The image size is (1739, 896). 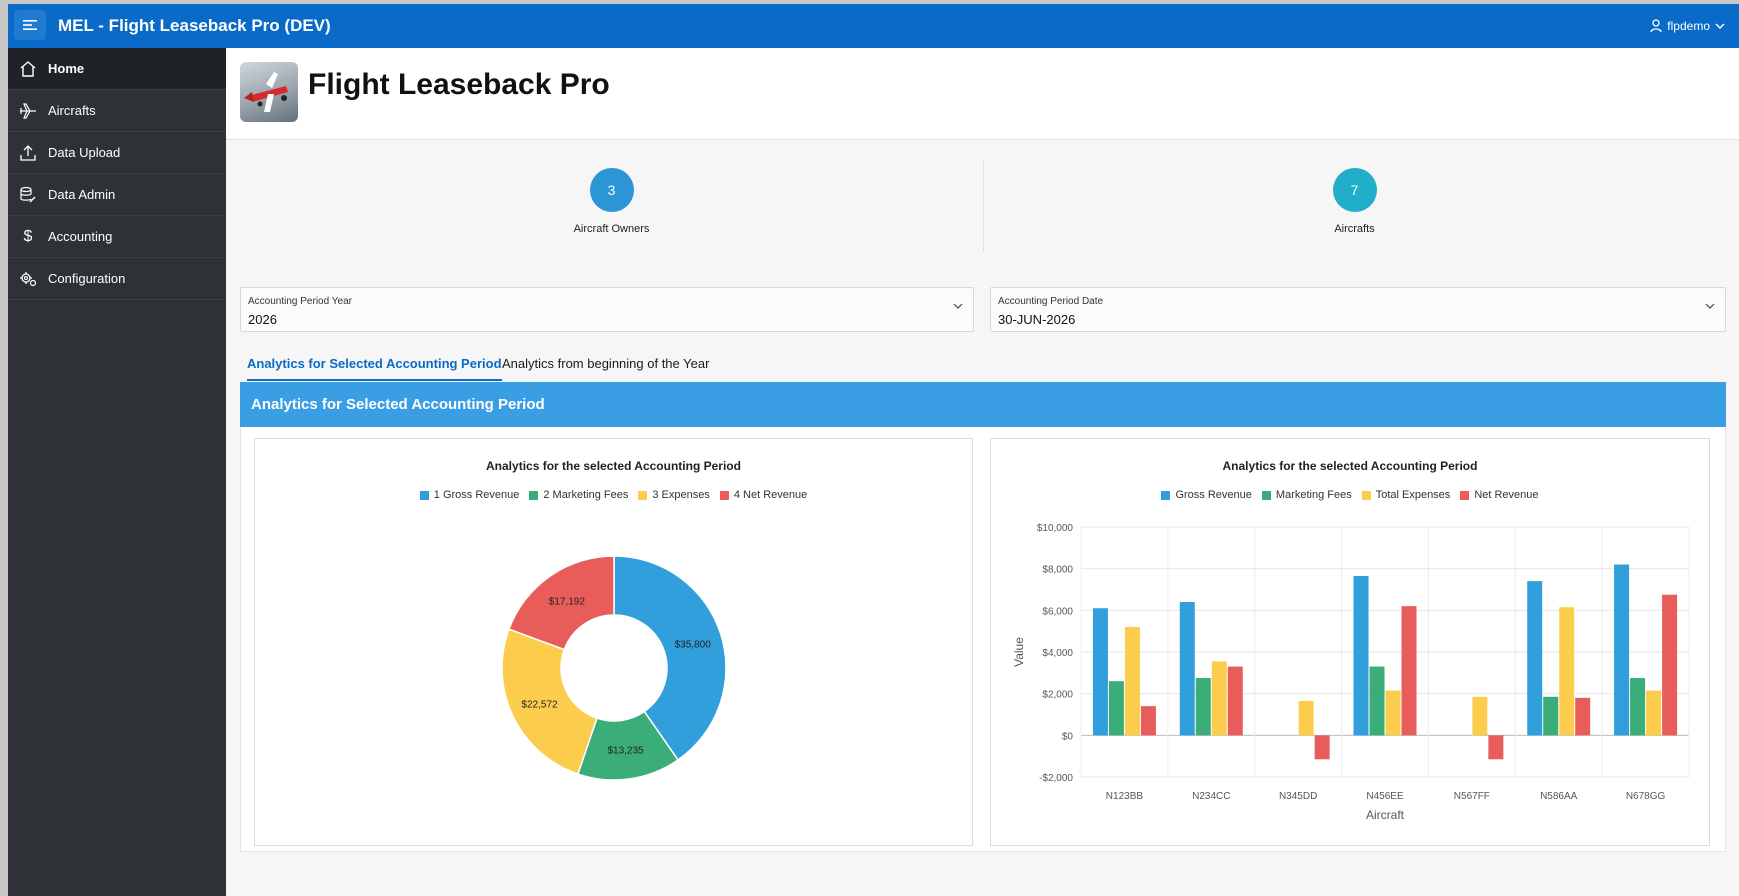 What do you see at coordinates (269, 92) in the screenshot?
I see `app-logo` at bounding box center [269, 92].